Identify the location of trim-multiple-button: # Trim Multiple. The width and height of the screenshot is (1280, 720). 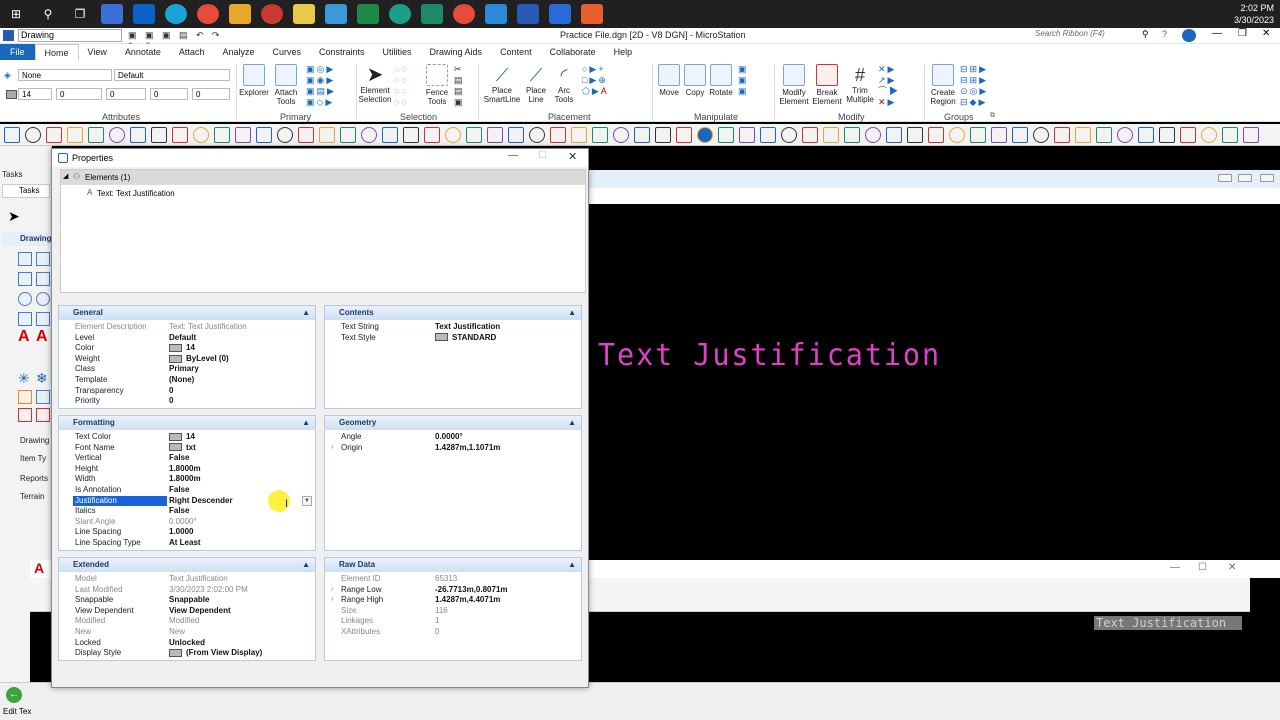
(860, 84).